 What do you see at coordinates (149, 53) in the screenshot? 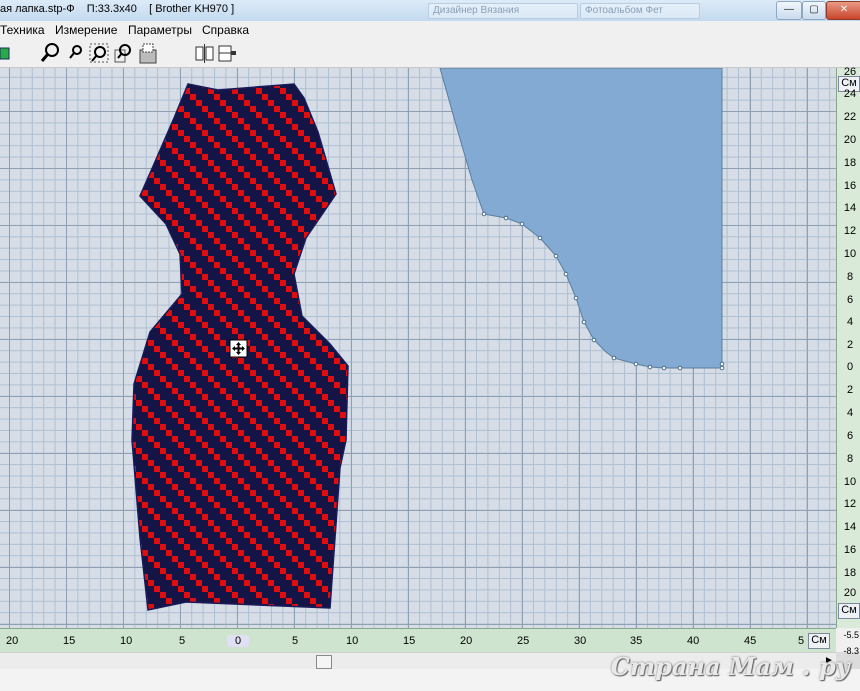
I see `zoom-actual-icon` at bounding box center [149, 53].